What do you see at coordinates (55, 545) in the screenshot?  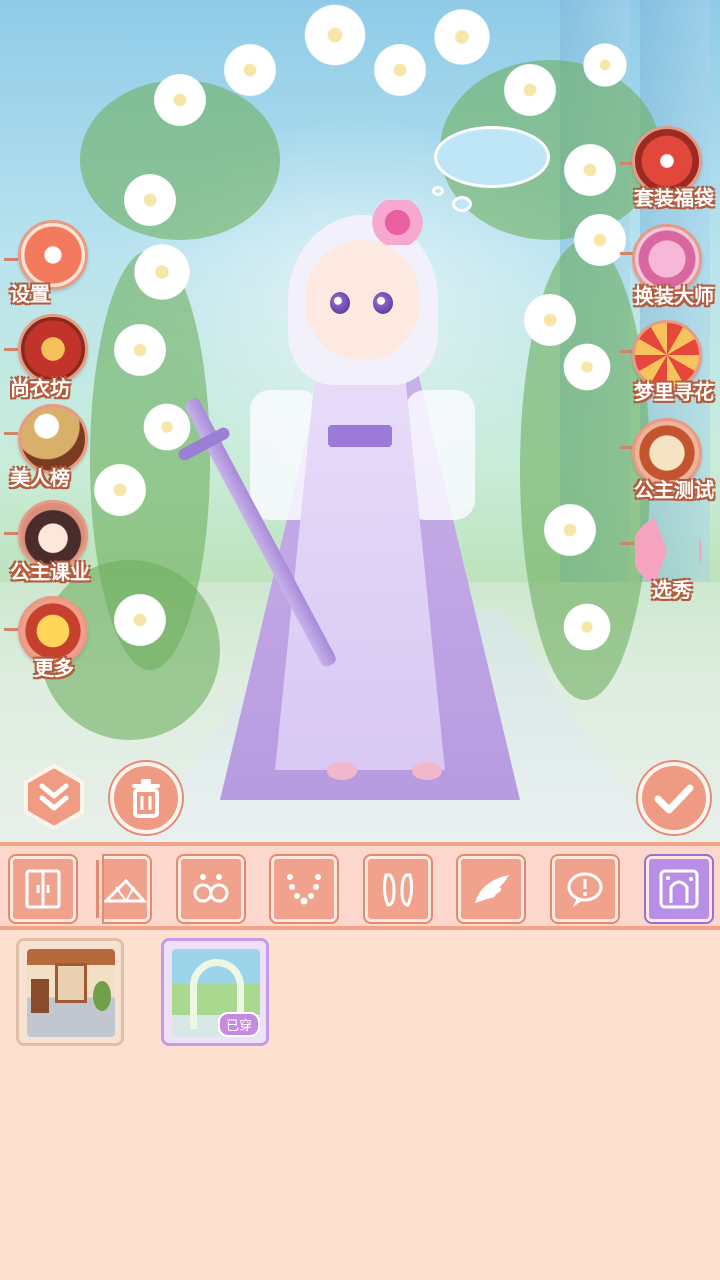 I see `princess-lessons-button: 公主课业` at bounding box center [55, 545].